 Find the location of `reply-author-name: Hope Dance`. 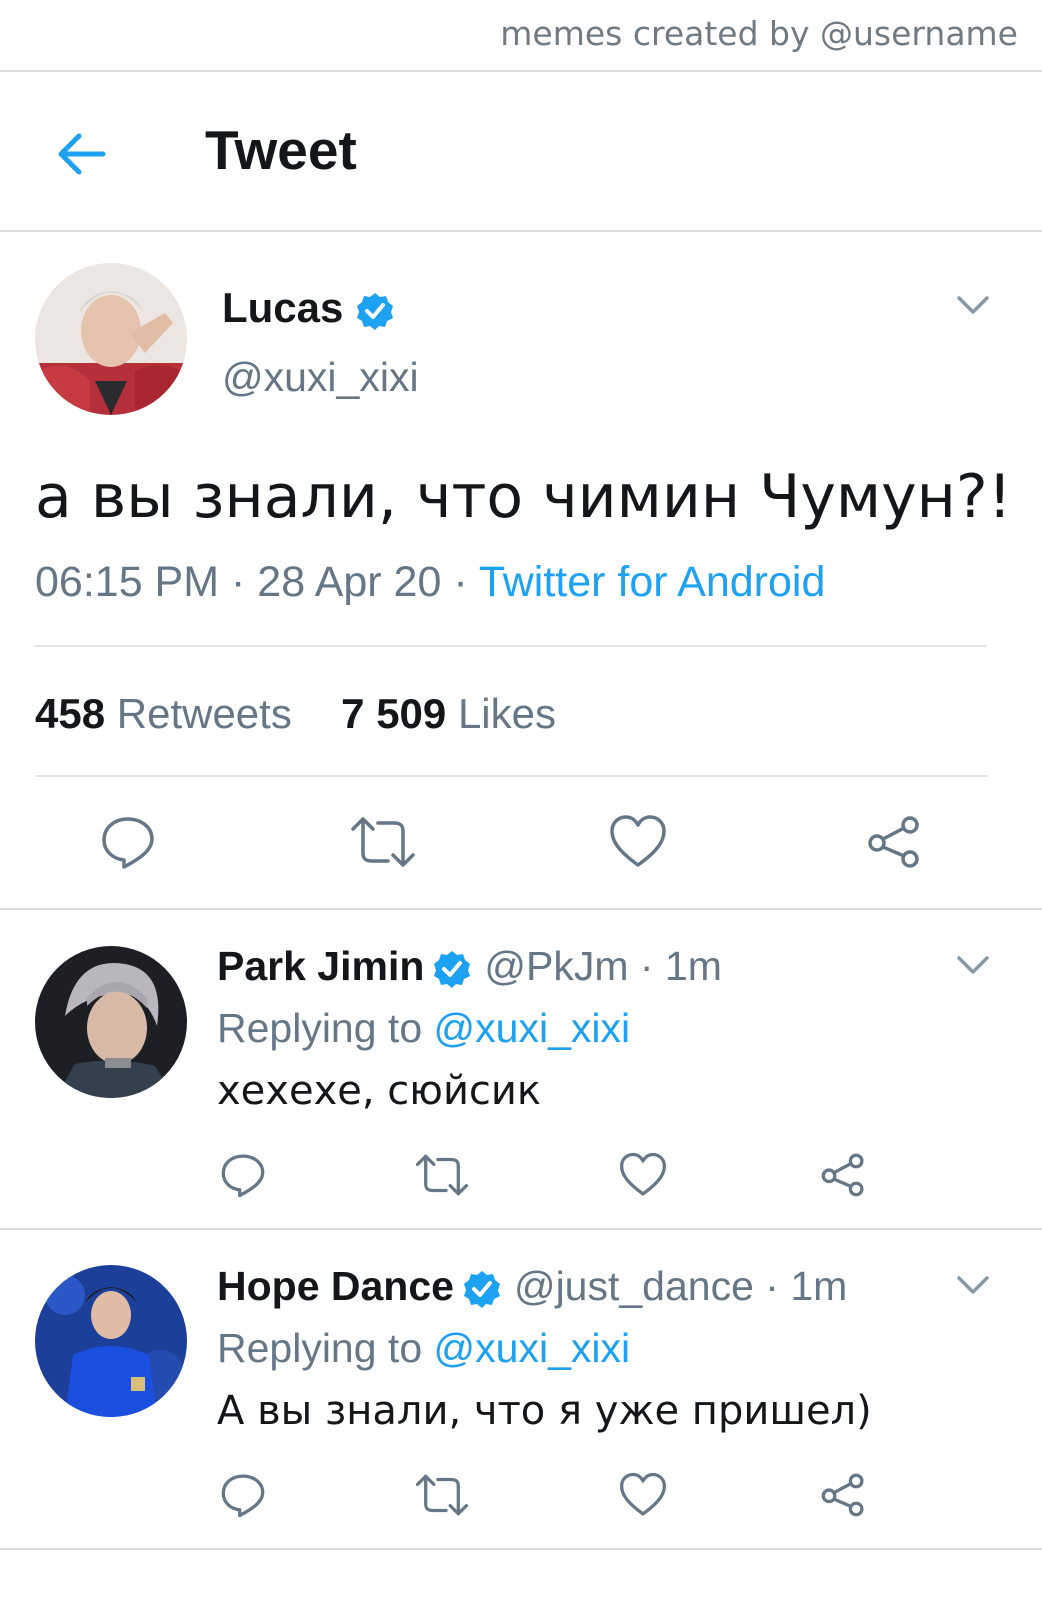

reply-author-name: Hope Dance is located at coordinates (335, 1286).